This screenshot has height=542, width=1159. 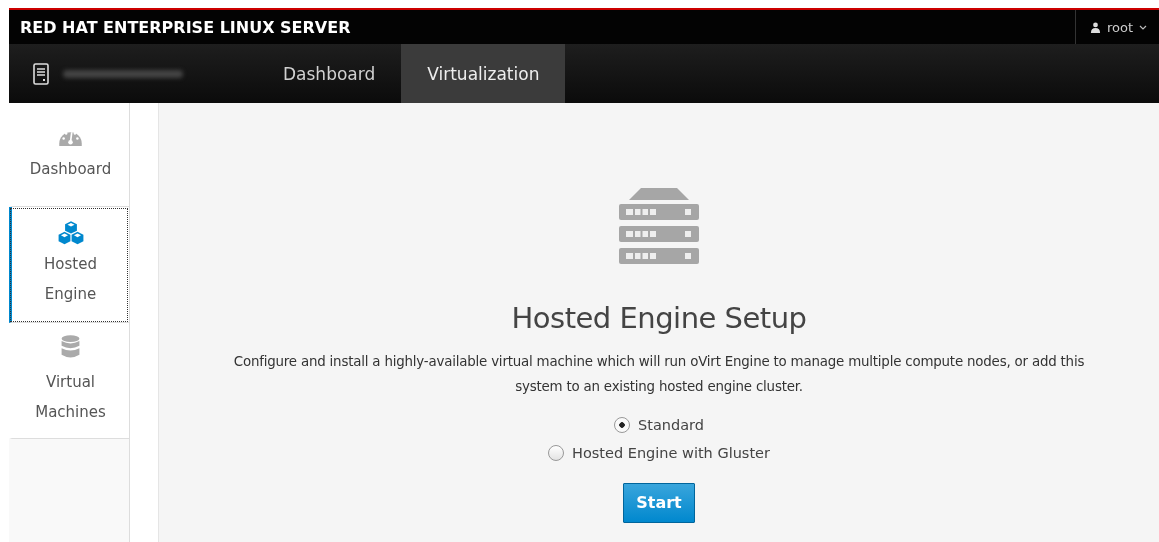 I want to click on nav-tab: Dashboard, so click(x=329, y=73).